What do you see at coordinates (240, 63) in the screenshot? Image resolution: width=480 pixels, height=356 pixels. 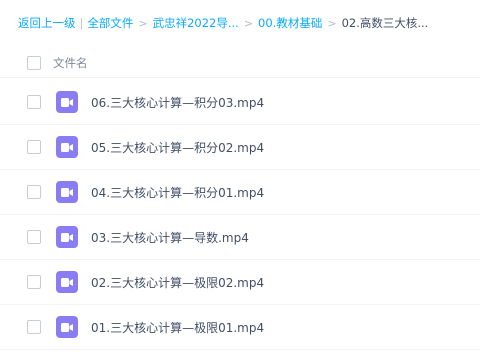 I see `file-list-header: 文件名` at bounding box center [240, 63].